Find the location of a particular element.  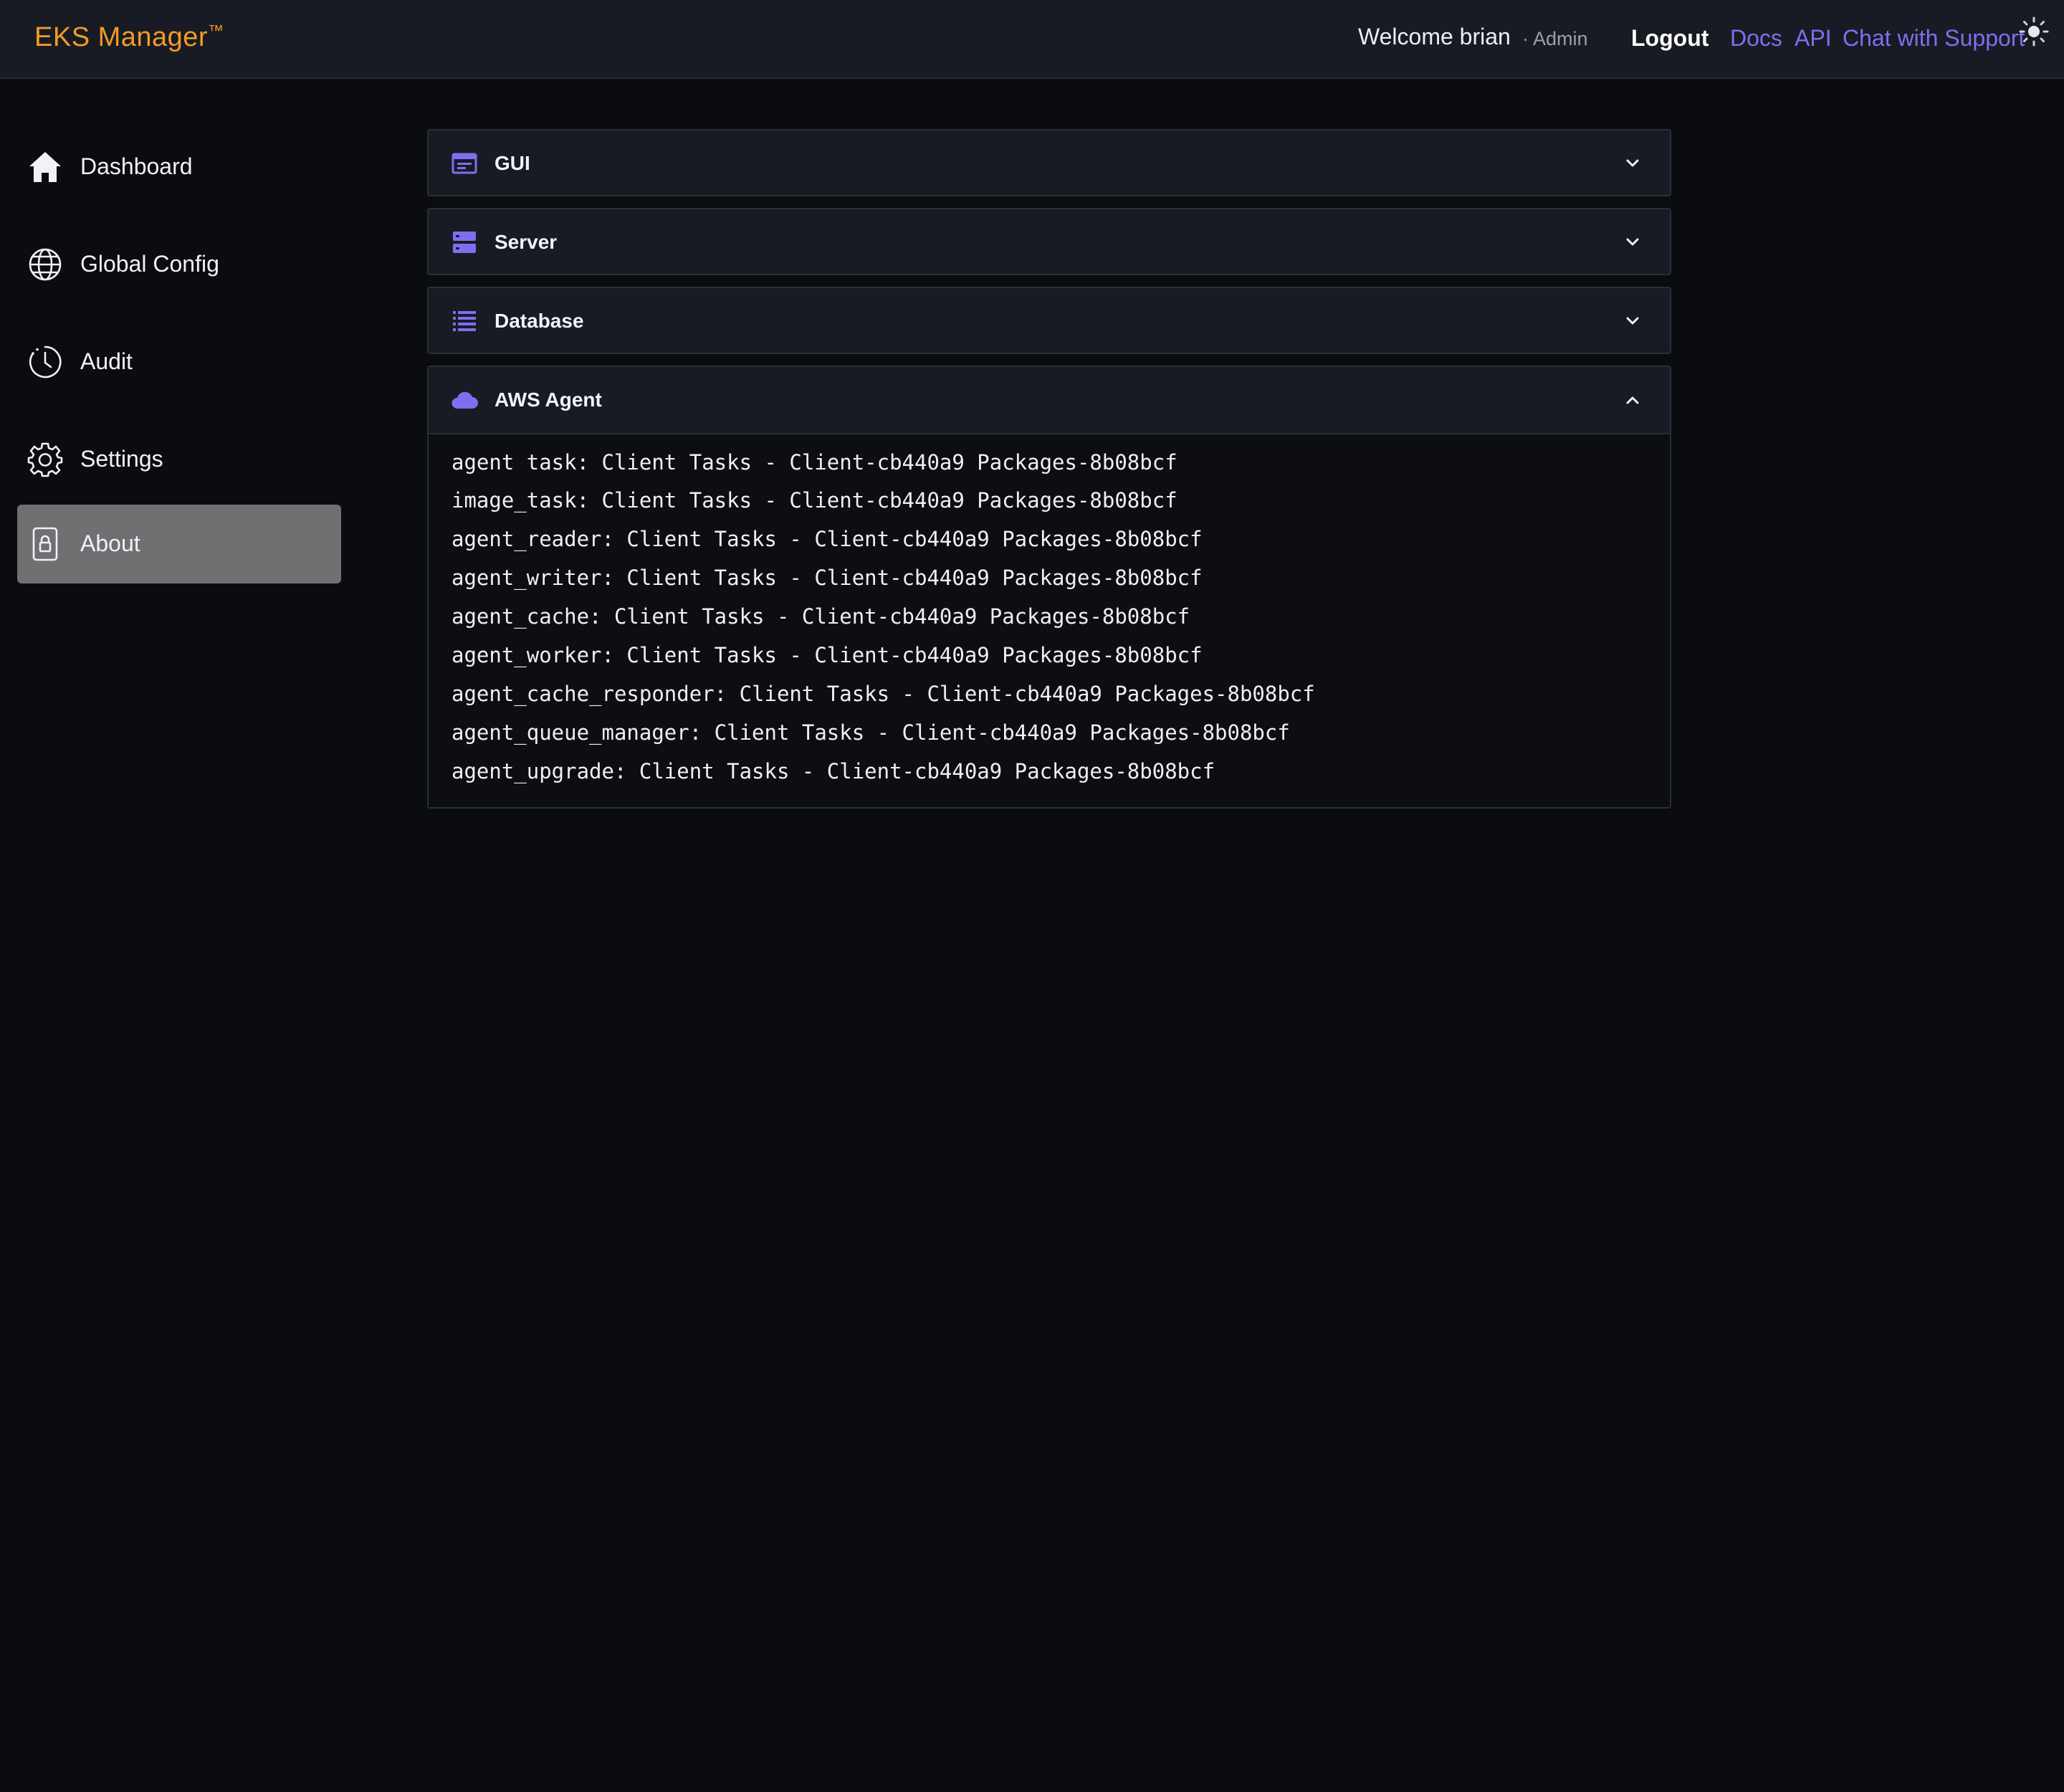

sun-icon is located at coordinates (2034, 31).